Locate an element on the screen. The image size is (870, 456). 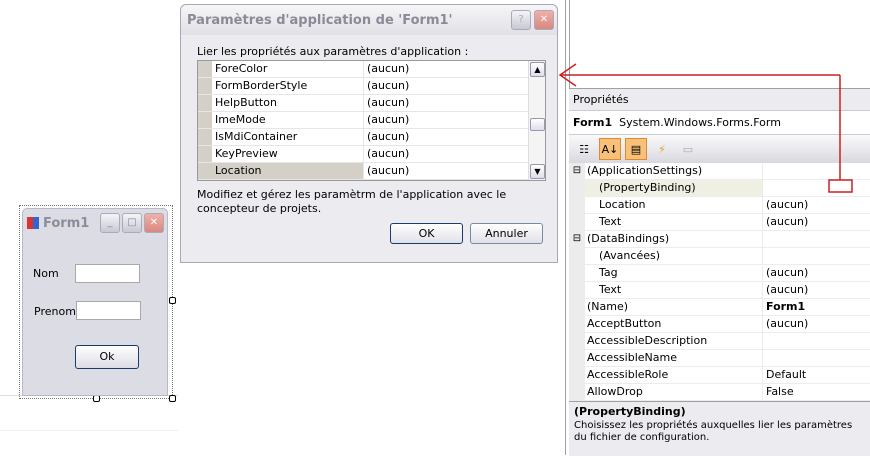
annotation-box is located at coordinates (840, 186).